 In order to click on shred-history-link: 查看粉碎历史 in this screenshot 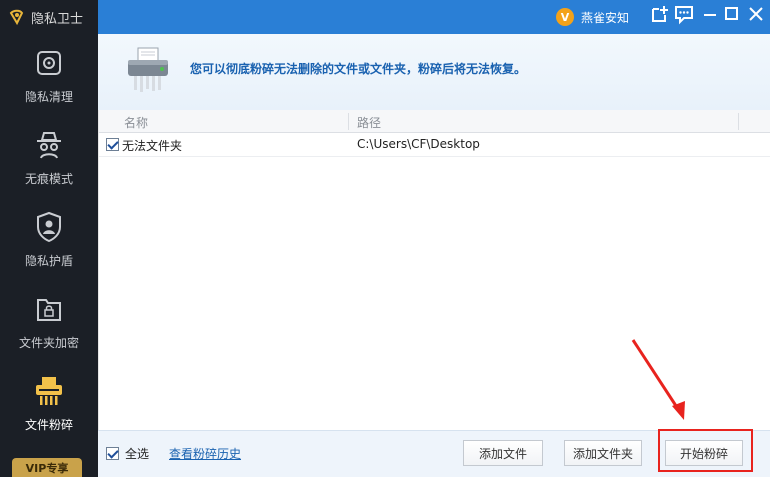, I will do `click(205, 453)`.